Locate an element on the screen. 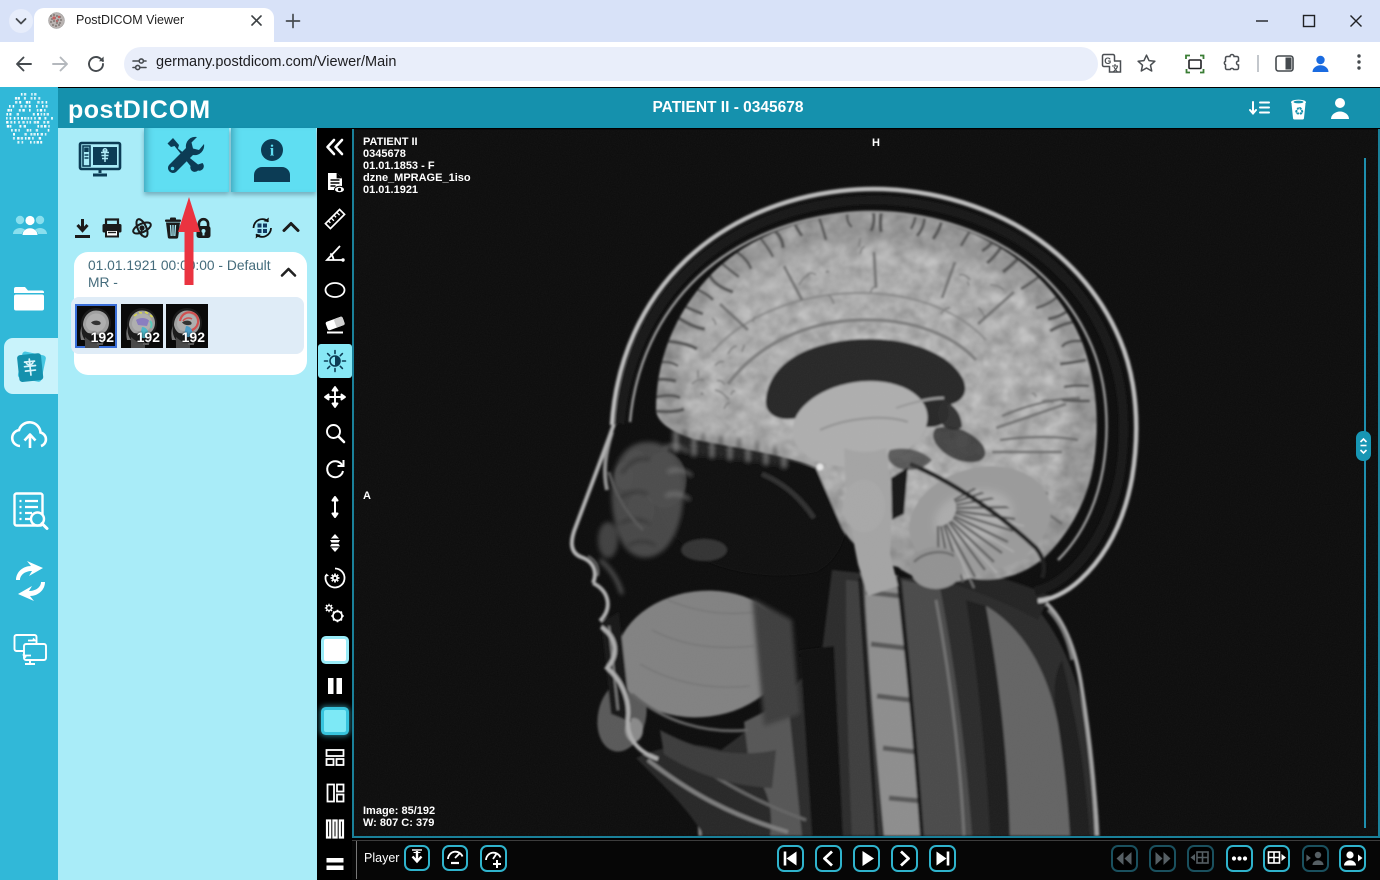 This screenshot has width=1380, height=880. svg-text: i is located at coordinates (272, 151).